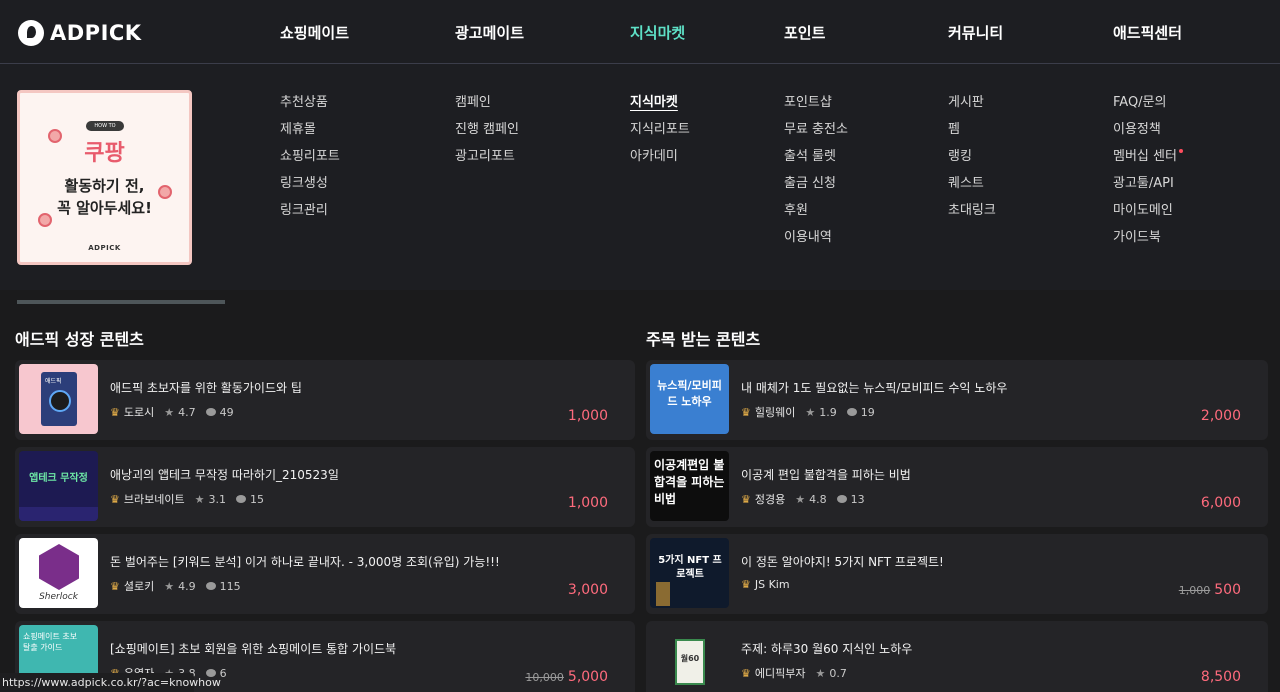 The image size is (1280, 692). I want to click on content-meta: ♛ 정경용 ★ 4.8 13, so click(803, 499).